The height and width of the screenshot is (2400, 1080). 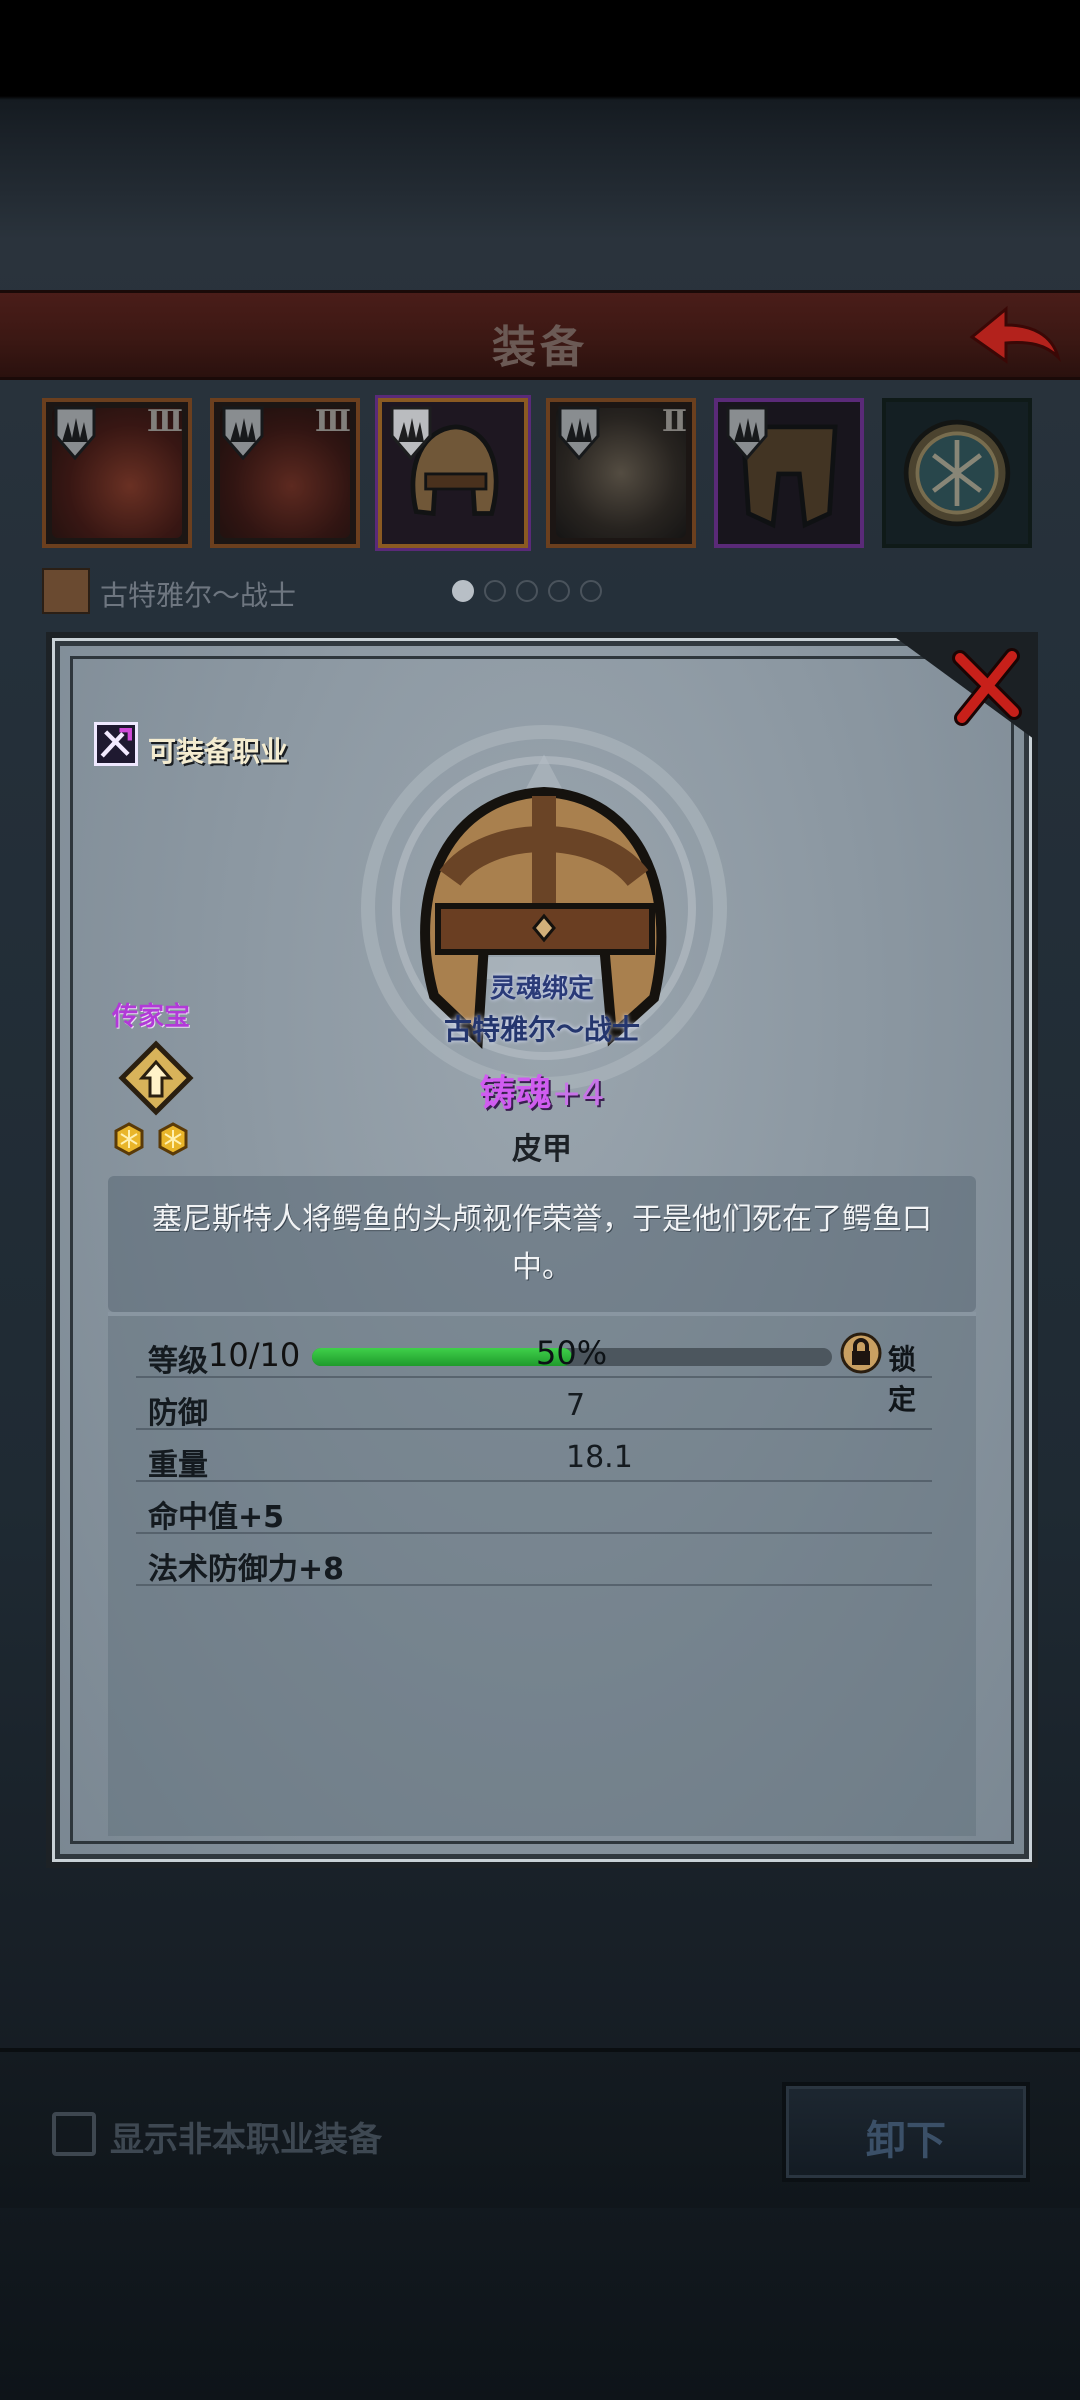 What do you see at coordinates (515, 1093) in the screenshot?
I see `forge-prefix: 铸魂` at bounding box center [515, 1093].